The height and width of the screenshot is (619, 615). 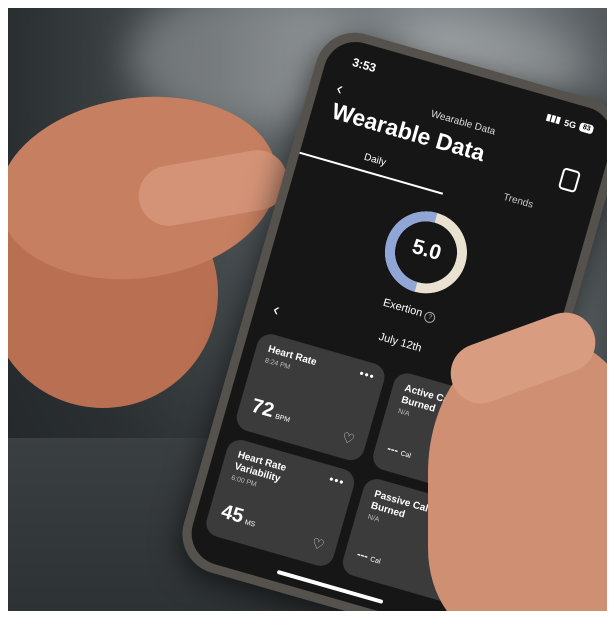 What do you see at coordinates (318, 544) in the screenshot?
I see `heartbeat-icon: ♡` at bounding box center [318, 544].